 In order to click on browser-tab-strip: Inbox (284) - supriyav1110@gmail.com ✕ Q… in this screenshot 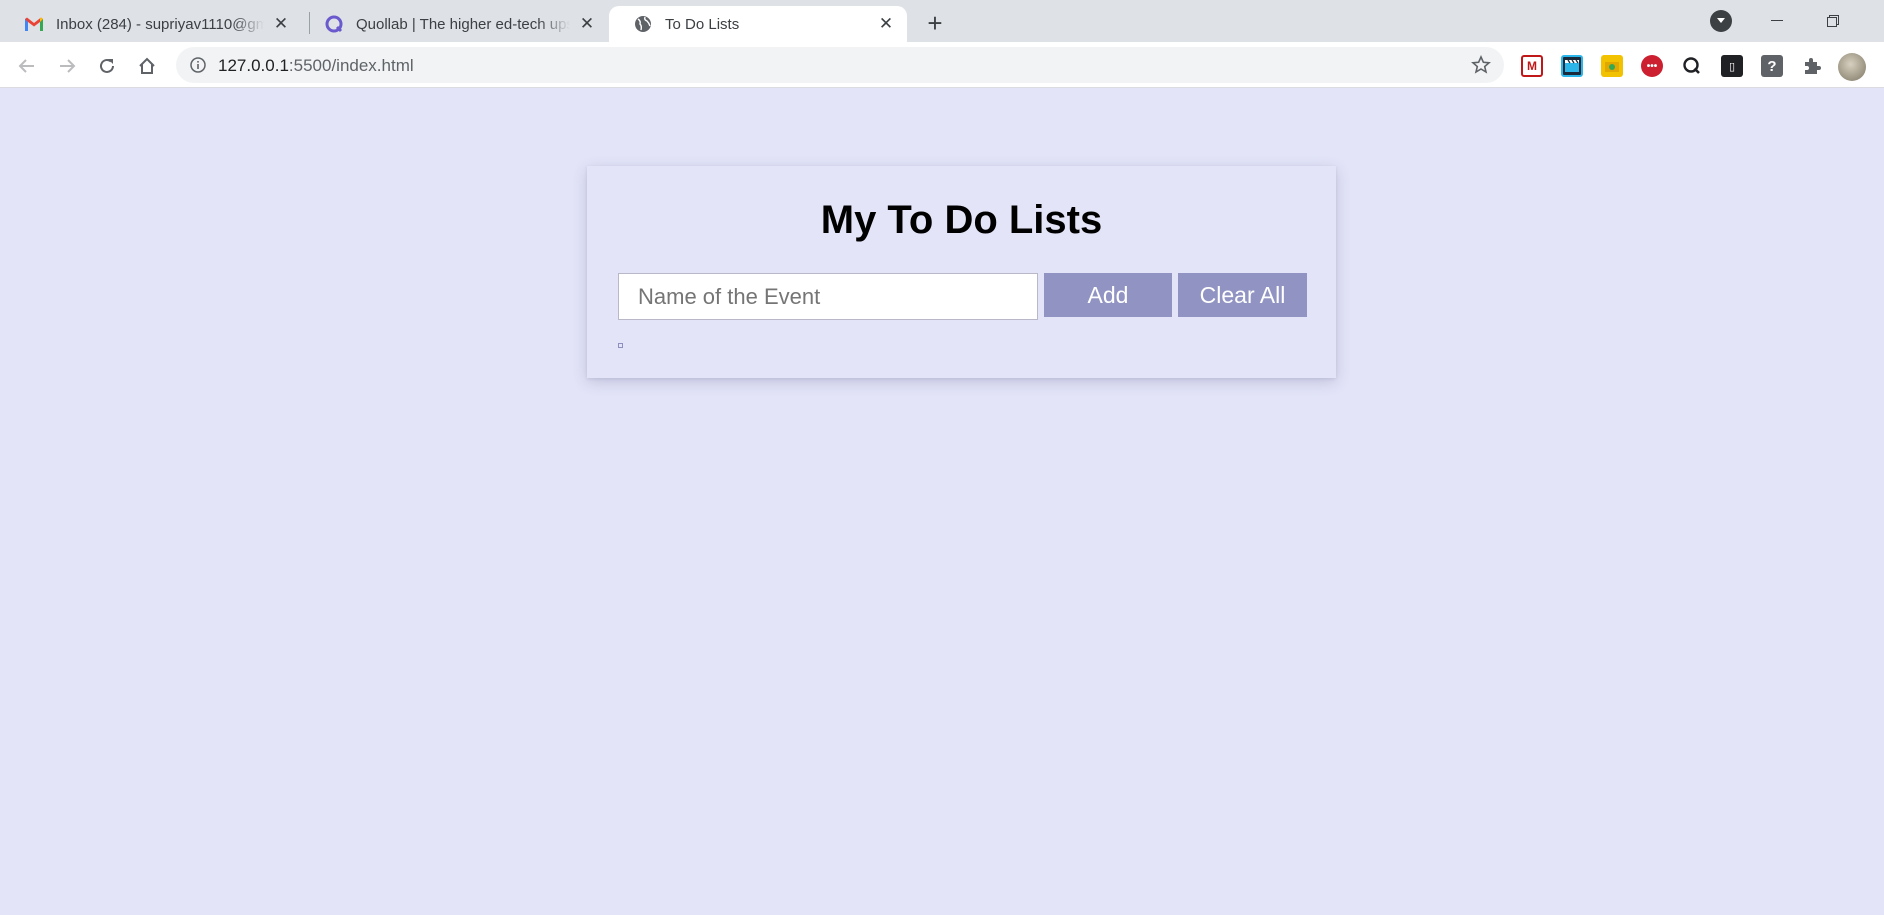, I will do `click(942, 21)`.